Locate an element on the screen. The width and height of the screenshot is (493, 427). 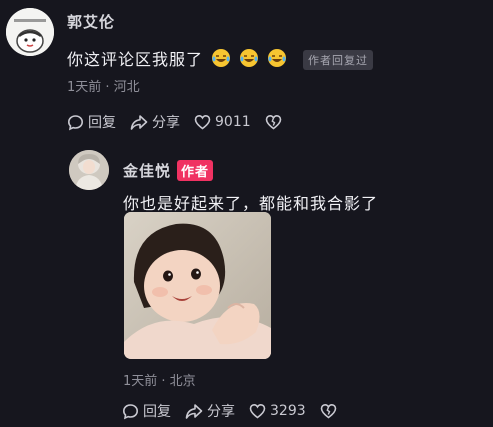
reply-photo is located at coordinates (197, 285).